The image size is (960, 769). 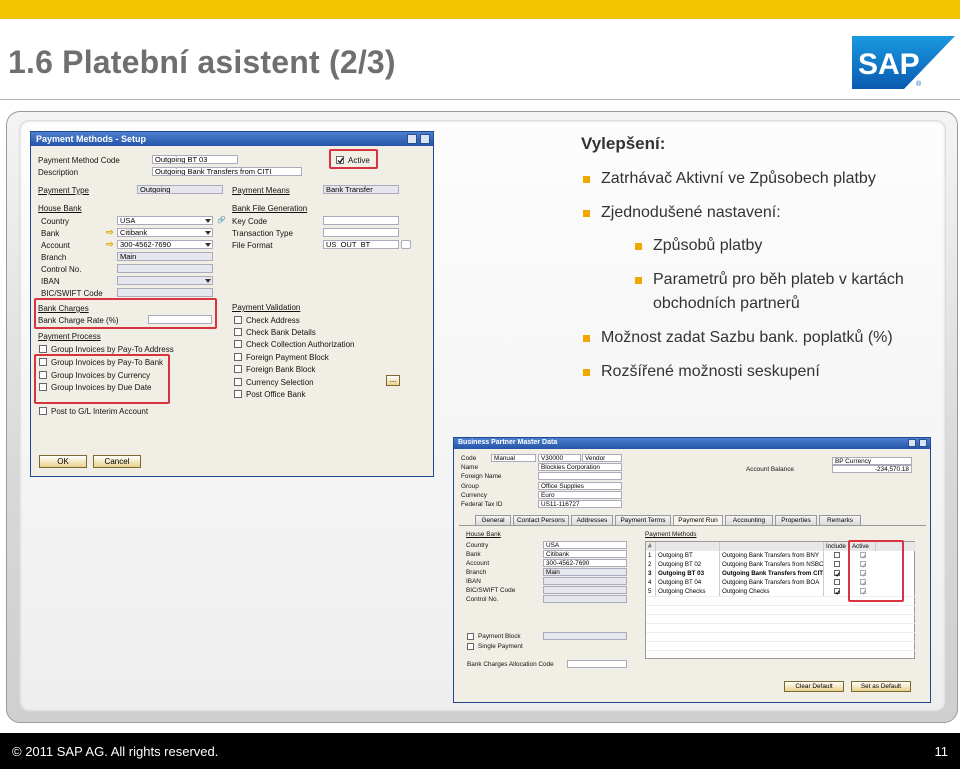 What do you see at coordinates (470, 646) in the screenshot?
I see `single-payment-checkbox` at bounding box center [470, 646].